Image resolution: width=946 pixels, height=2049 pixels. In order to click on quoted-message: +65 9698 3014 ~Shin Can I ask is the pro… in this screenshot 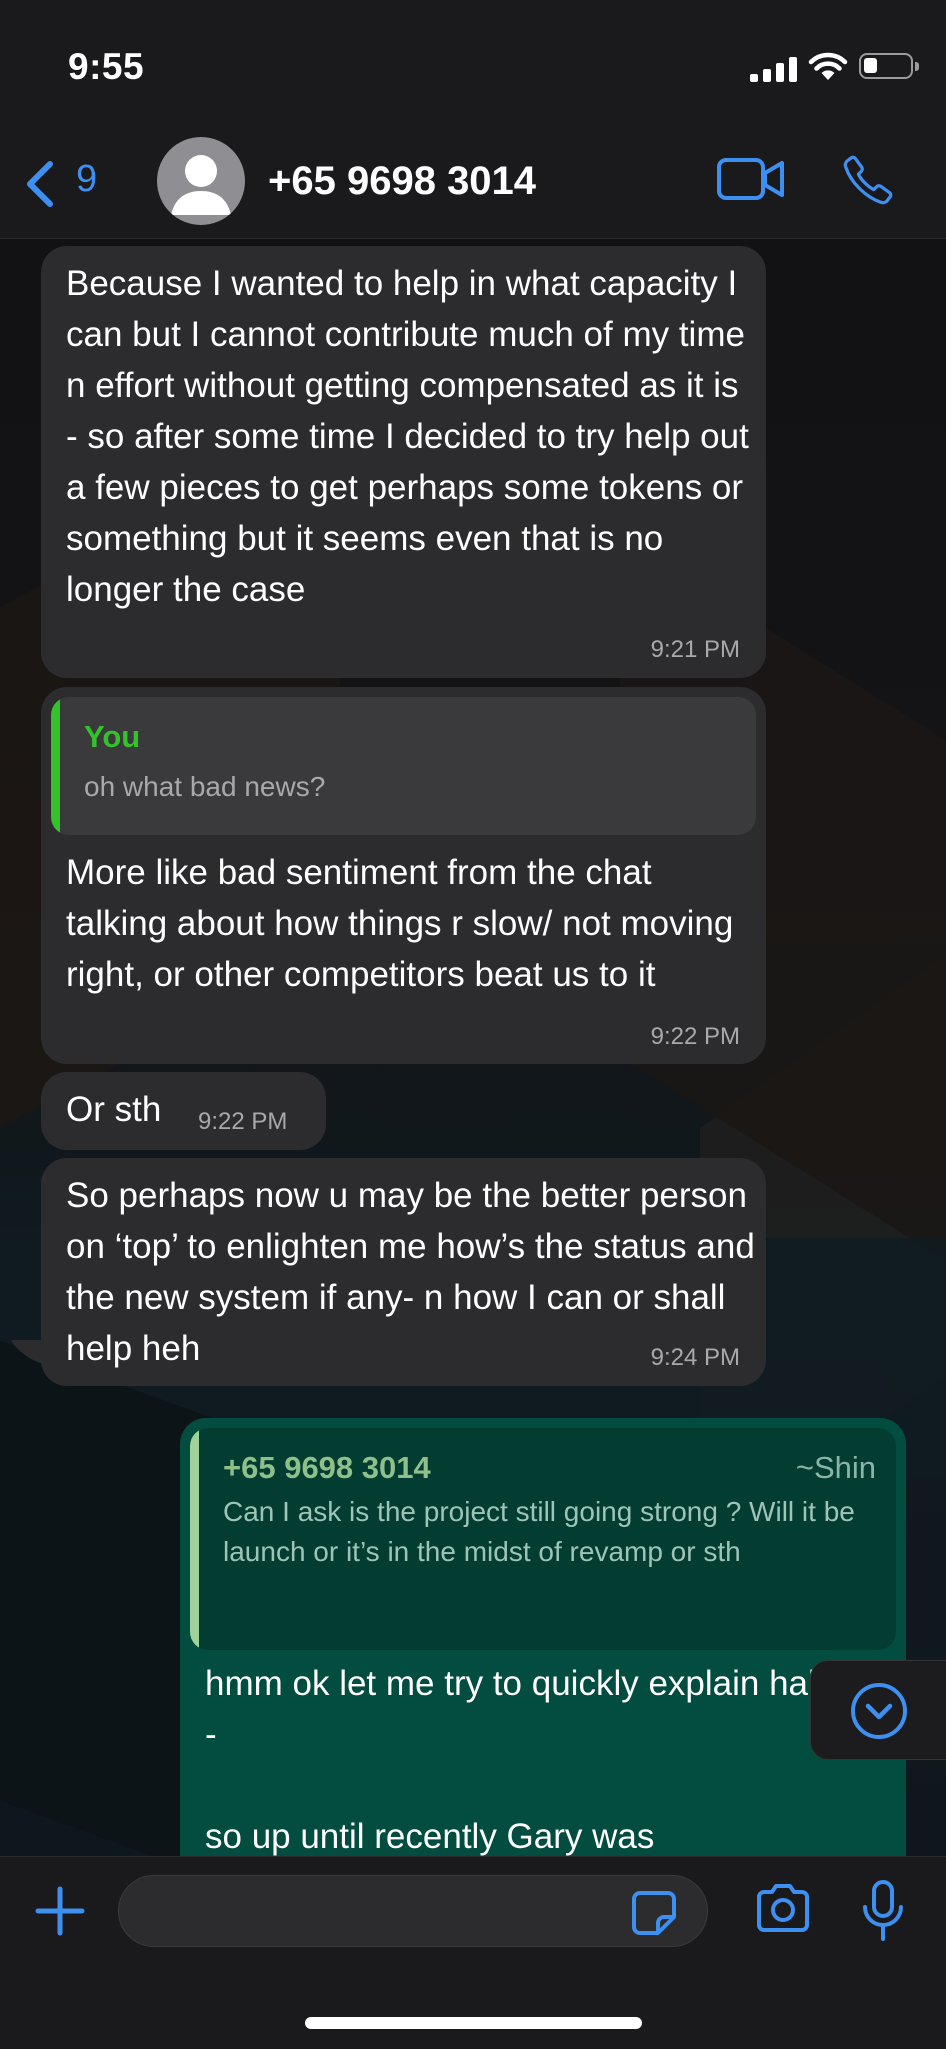, I will do `click(543, 1539)`.